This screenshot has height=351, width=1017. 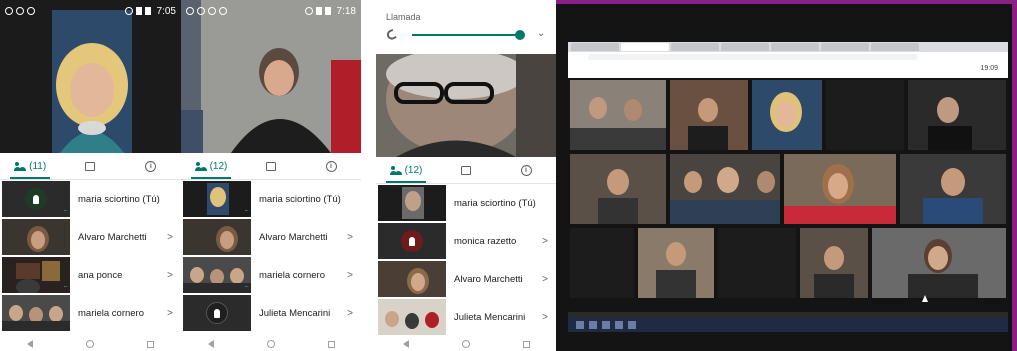 What do you see at coordinates (580, 325) in the screenshot?
I see `start-icon` at bounding box center [580, 325].